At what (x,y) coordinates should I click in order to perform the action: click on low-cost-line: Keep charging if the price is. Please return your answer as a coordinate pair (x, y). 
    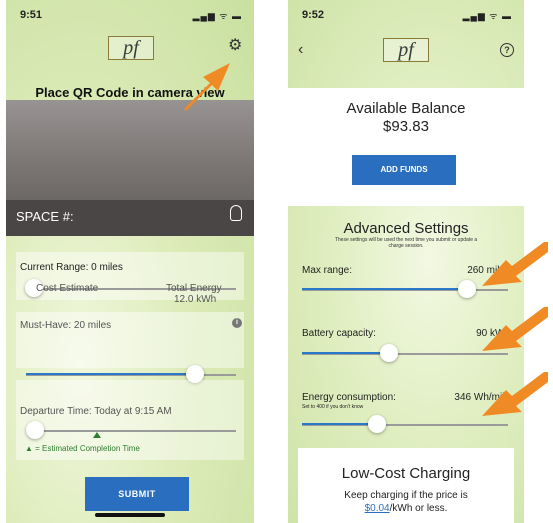
    Looking at the image, I should click on (406, 495).